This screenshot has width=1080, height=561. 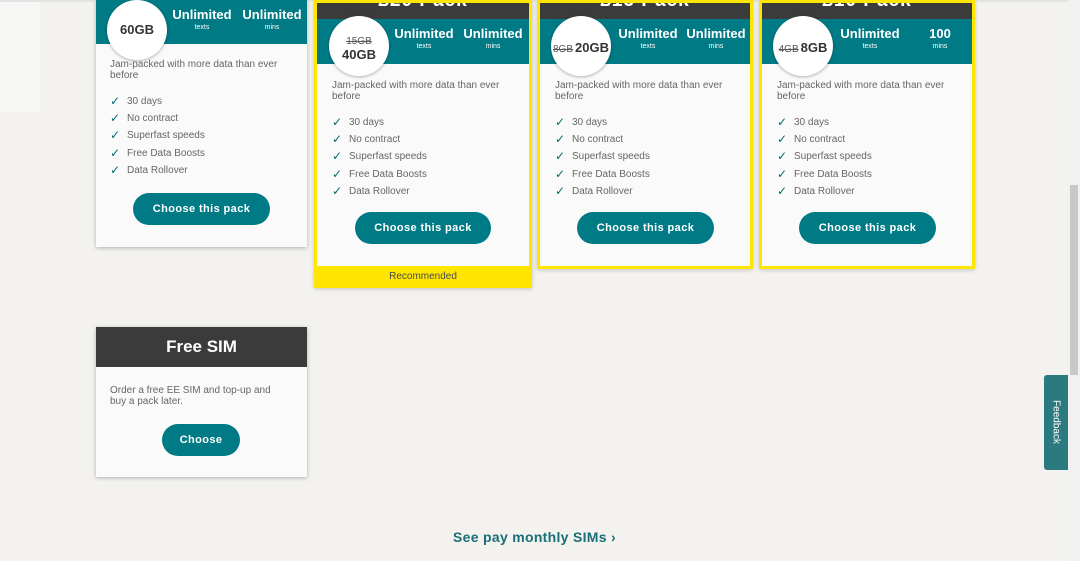 I want to click on data-allowance: 60GB, so click(x=137, y=29).